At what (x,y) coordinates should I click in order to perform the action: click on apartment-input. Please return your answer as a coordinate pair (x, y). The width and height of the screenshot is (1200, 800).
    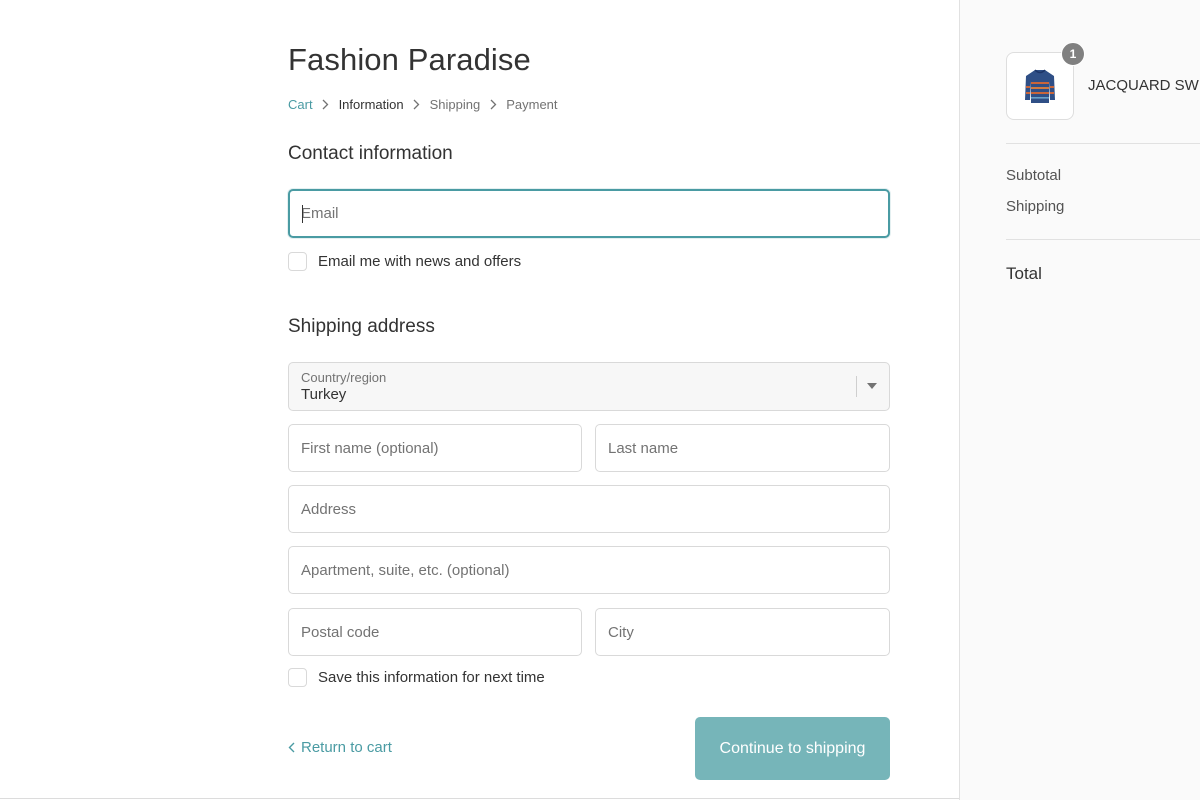
    Looking at the image, I should click on (589, 570).